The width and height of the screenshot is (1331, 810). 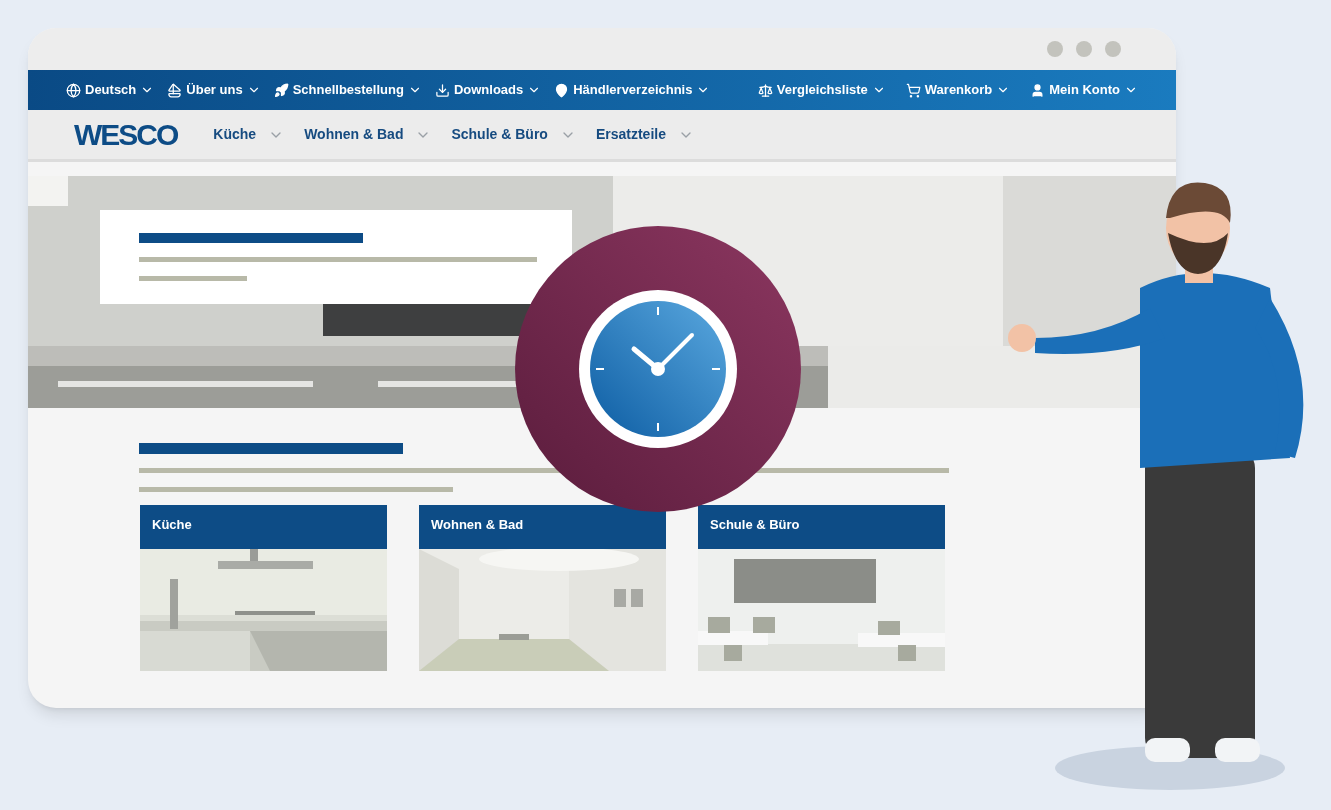 What do you see at coordinates (542, 527) in the screenshot?
I see `card-title: Wohnen & Bad` at bounding box center [542, 527].